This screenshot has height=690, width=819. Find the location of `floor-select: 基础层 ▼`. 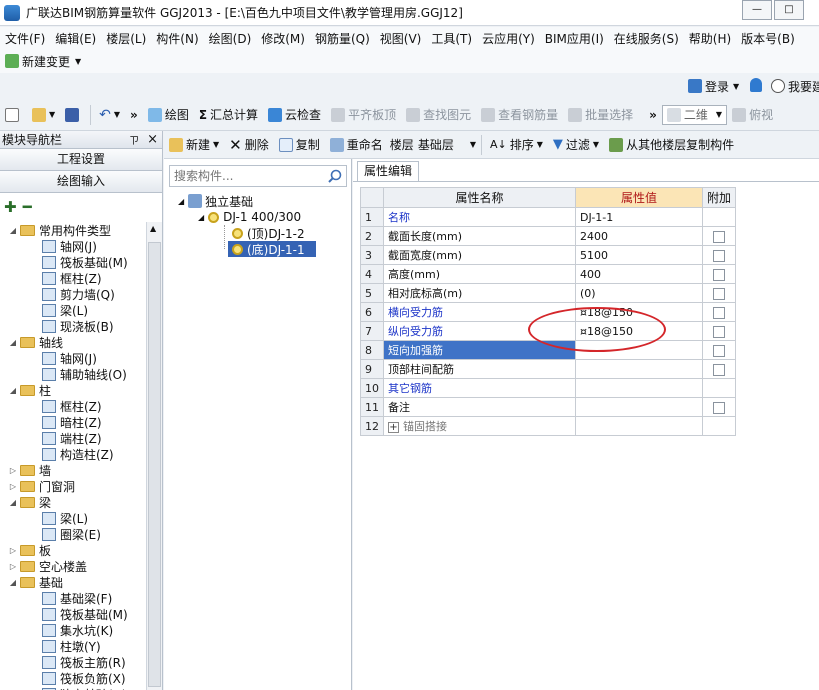

floor-select: 基础层 ▼ is located at coordinates (447, 145).